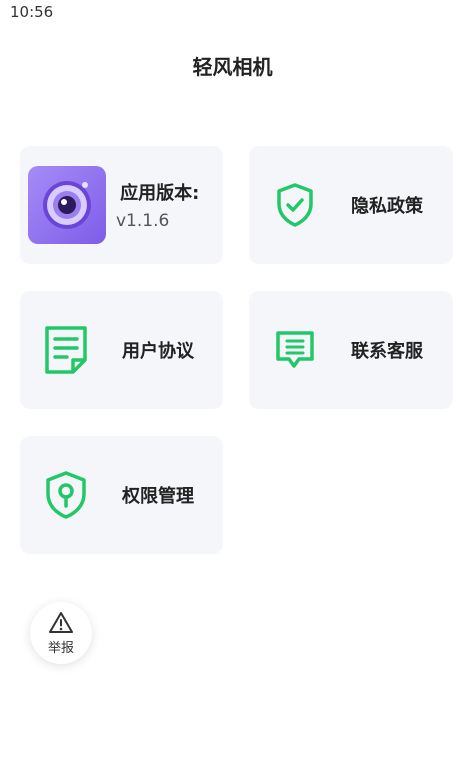 The height and width of the screenshot is (766, 465). Describe the element at coordinates (143, 221) in the screenshot. I see `app-version-value: v1.1.6` at that location.